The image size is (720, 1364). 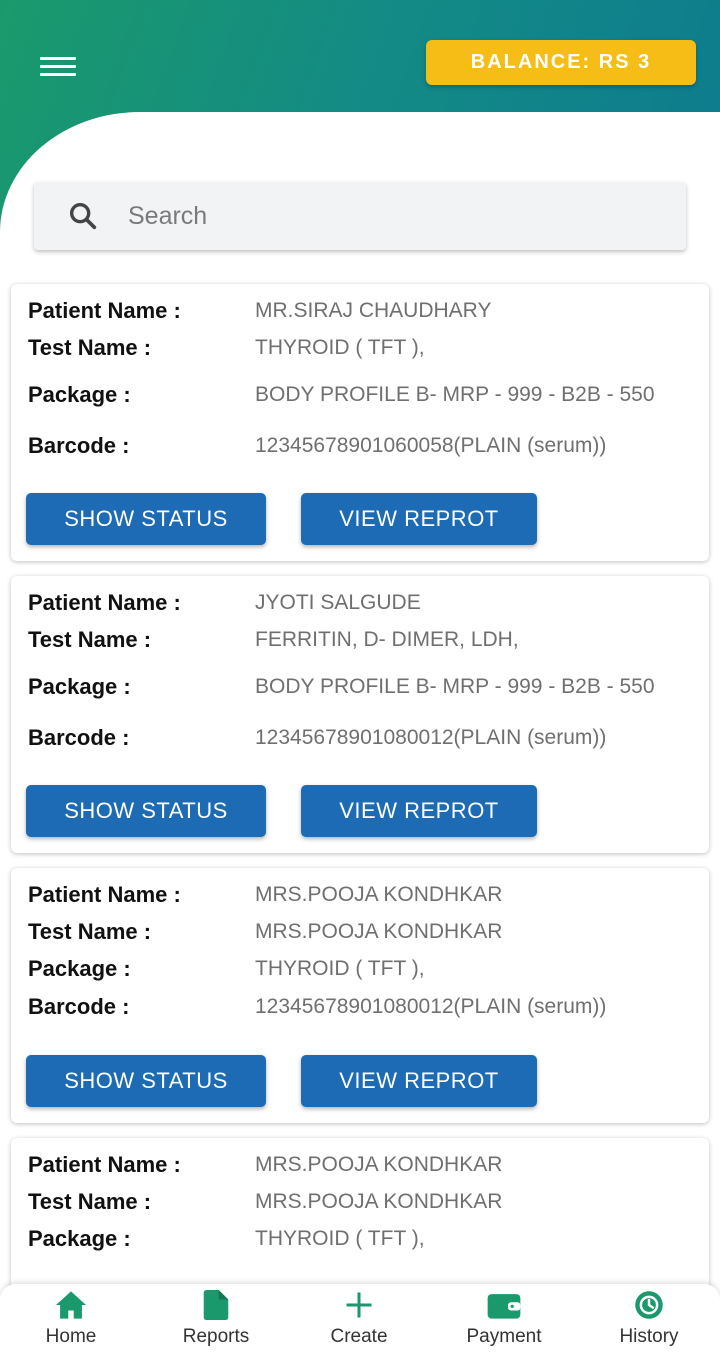 I want to click on history-icon, so click(x=649, y=1305).